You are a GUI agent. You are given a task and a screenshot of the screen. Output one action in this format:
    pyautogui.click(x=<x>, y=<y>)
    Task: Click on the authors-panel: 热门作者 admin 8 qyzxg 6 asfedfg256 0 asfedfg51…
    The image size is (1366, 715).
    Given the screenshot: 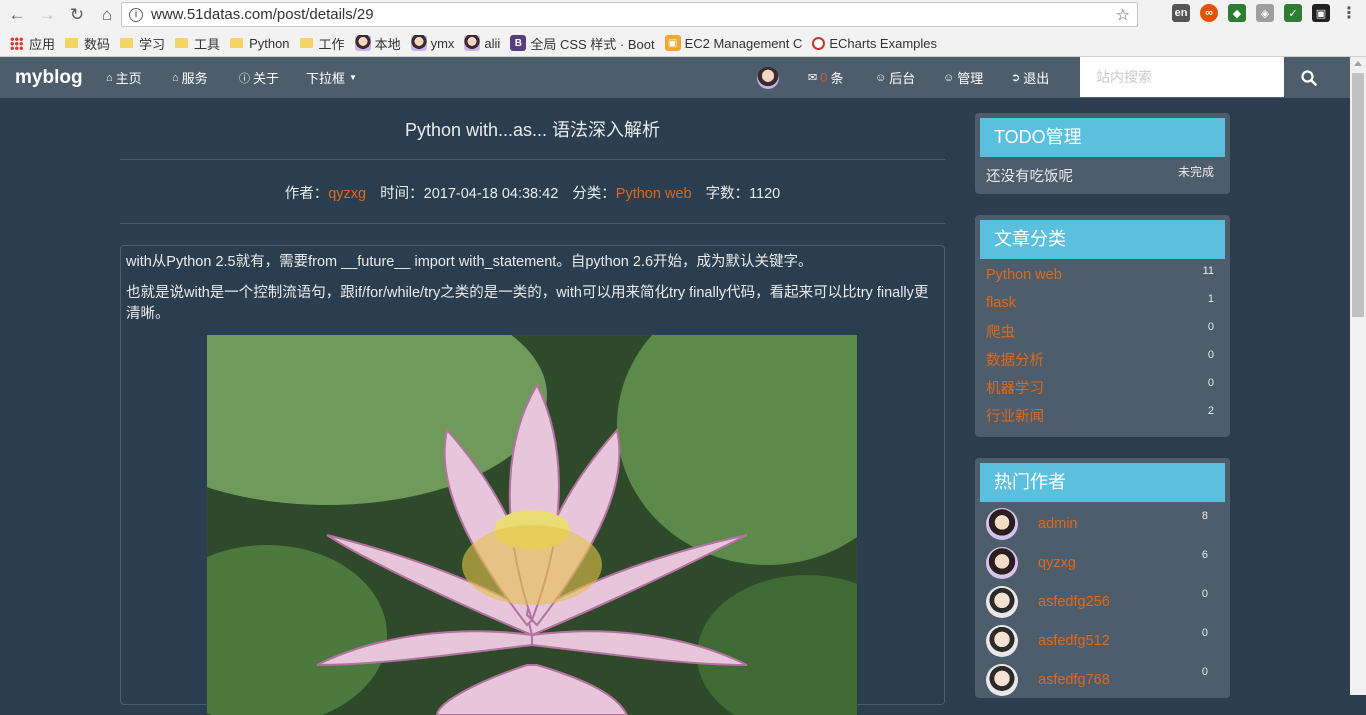 What is the action you would take?
    pyautogui.click(x=1102, y=578)
    